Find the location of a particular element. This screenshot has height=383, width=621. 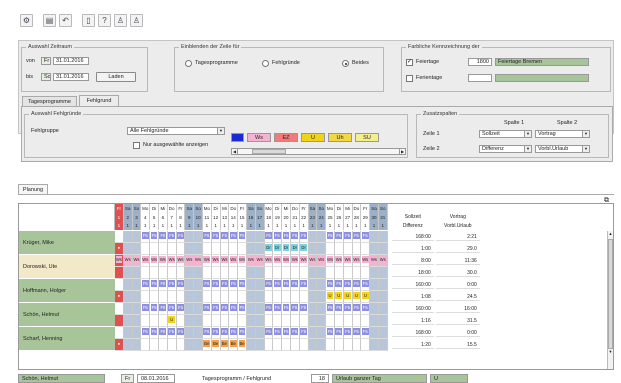

schedule-chip: U is located at coordinates (172, 319).